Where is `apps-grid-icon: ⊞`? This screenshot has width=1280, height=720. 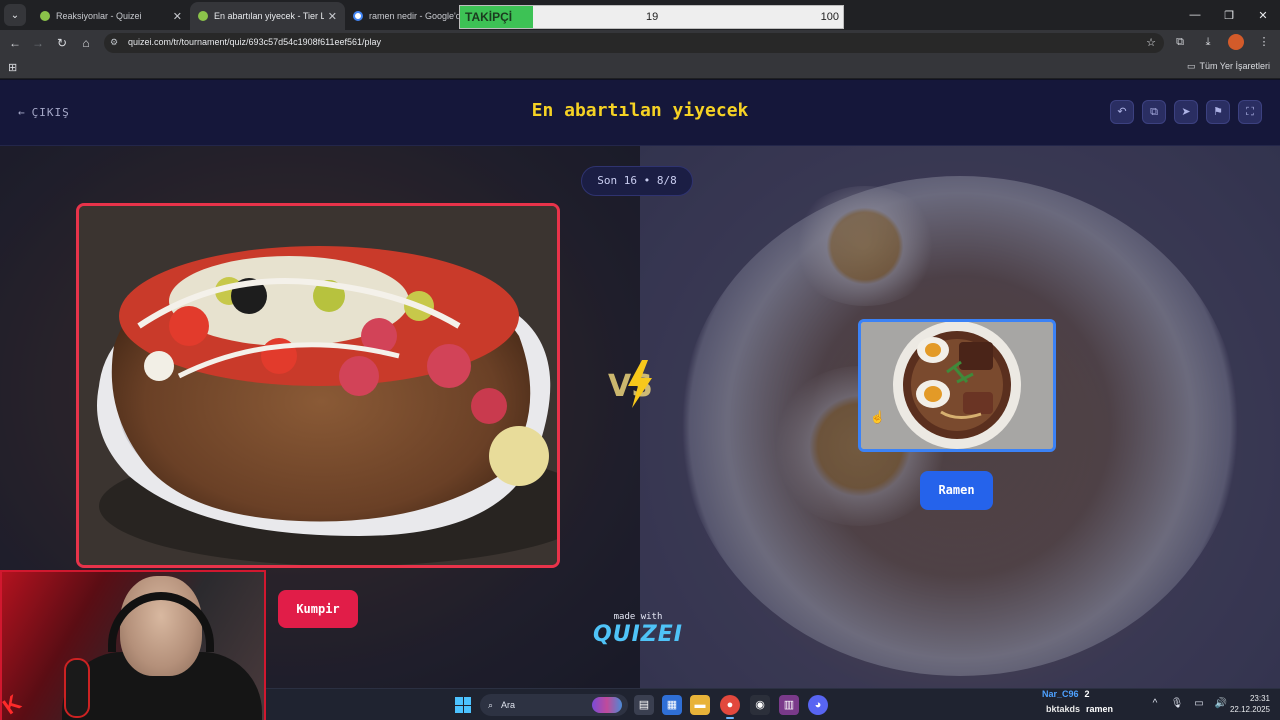 apps-grid-icon: ⊞ is located at coordinates (12, 67).